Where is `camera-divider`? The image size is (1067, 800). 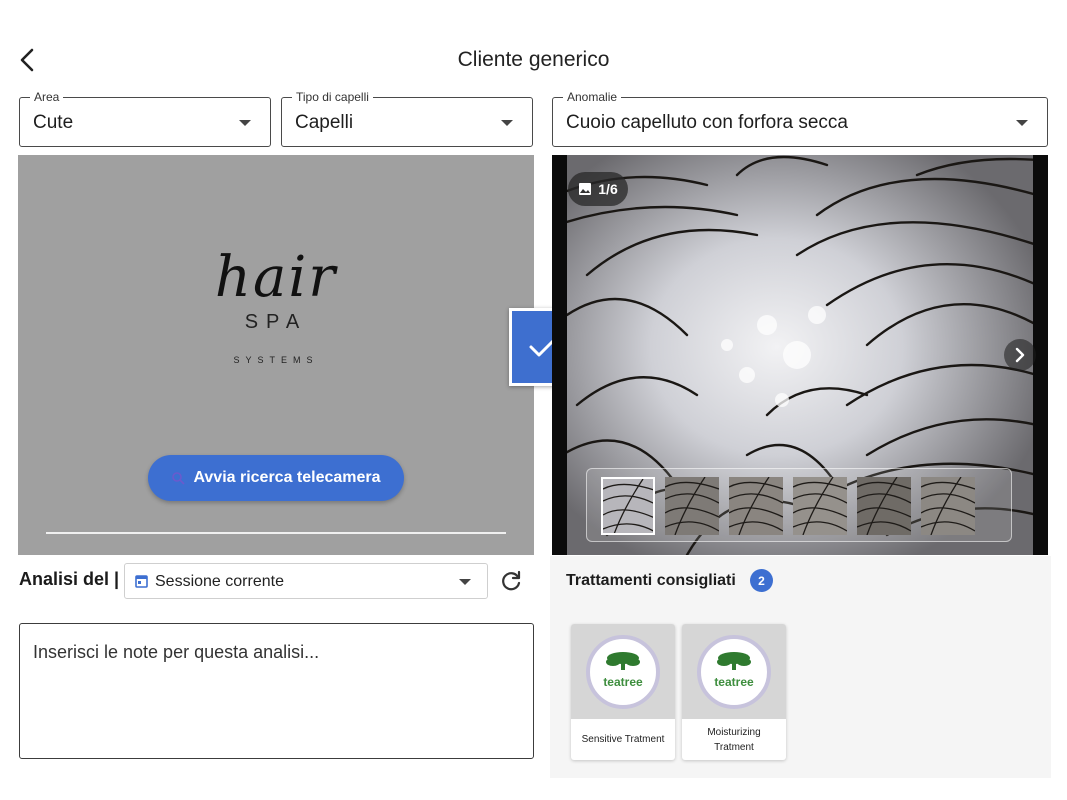
camera-divider is located at coordinates (276, 533).